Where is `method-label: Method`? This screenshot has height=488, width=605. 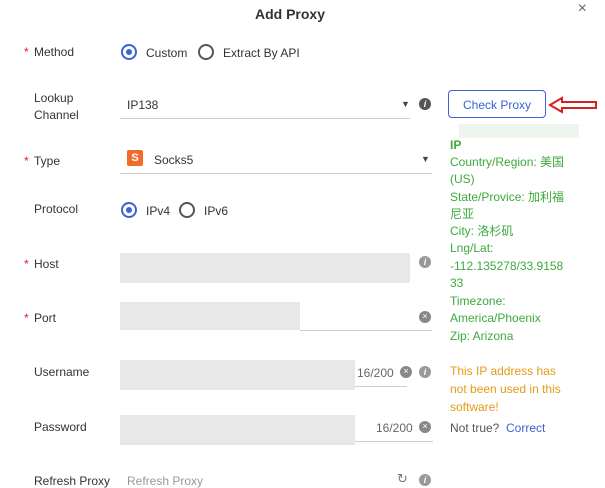 method-label: Method is located at coordinates (54, 52).